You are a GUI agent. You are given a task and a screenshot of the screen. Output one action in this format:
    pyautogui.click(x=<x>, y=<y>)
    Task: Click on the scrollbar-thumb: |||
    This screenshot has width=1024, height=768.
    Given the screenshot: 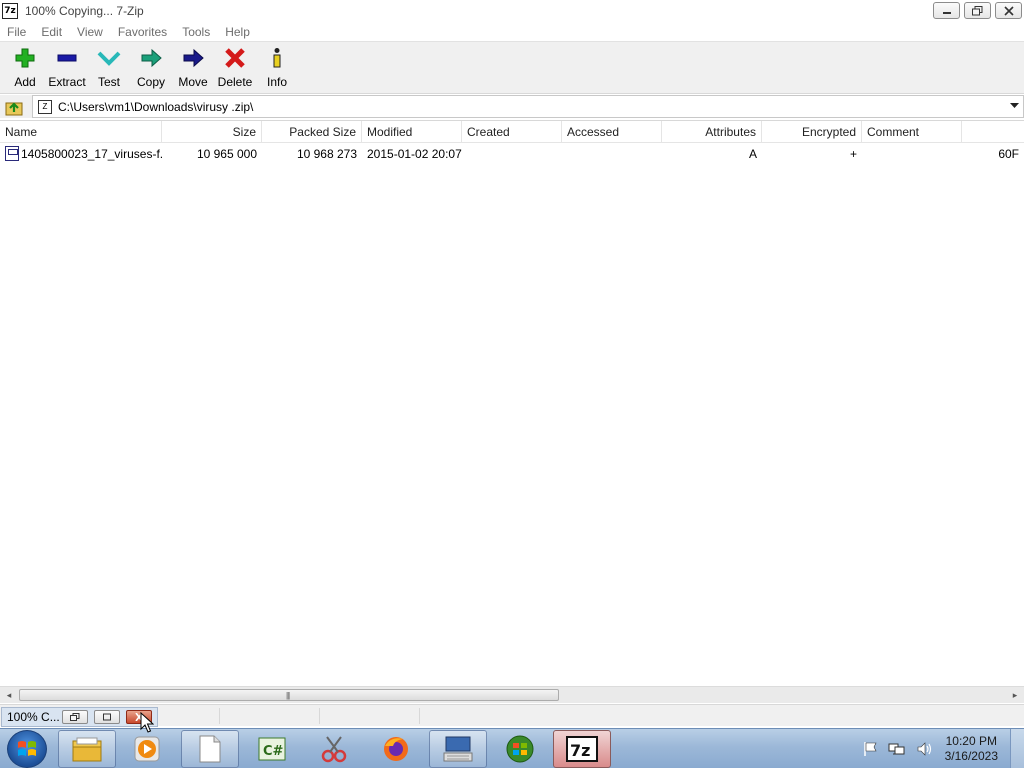 What is the action you would take?
    pyautogui.click(x=289, y=695)
    